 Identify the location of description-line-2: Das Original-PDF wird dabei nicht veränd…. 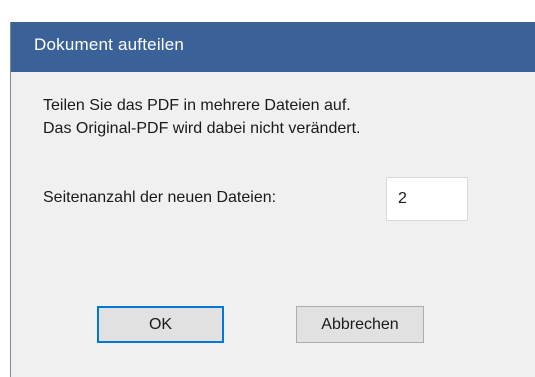
(202, 128).